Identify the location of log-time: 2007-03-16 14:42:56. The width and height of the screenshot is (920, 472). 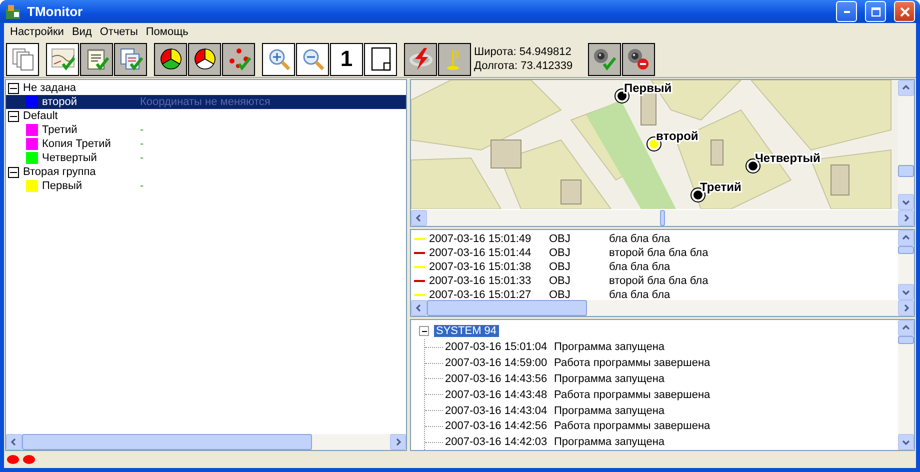
(496, 426).